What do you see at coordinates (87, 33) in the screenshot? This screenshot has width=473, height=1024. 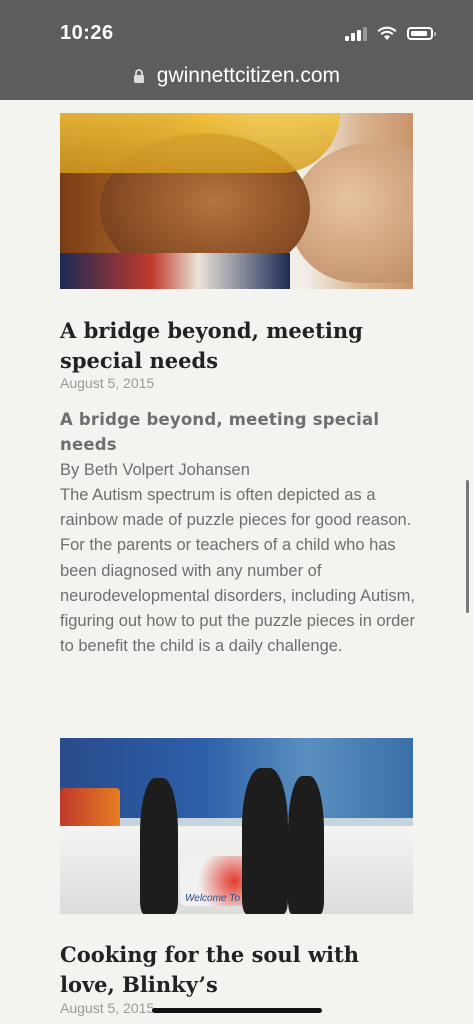 I see `status-time: 10:26` at bounding box center [87, 33].